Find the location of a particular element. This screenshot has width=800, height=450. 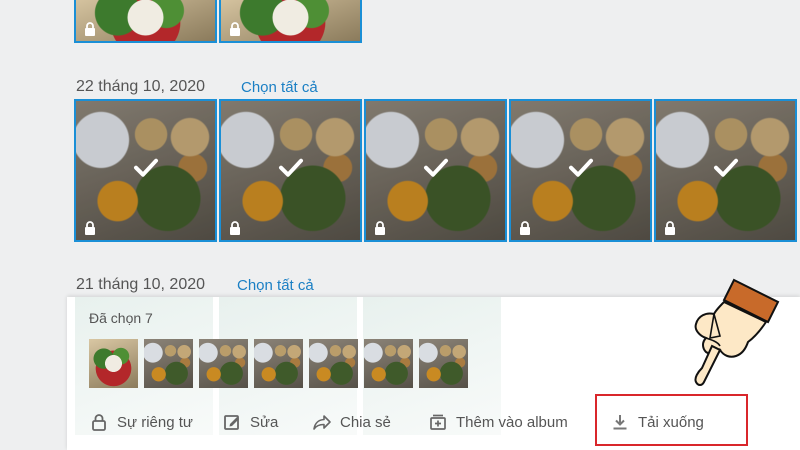

edit-label: Sửa is located at coordinates (264, 422).